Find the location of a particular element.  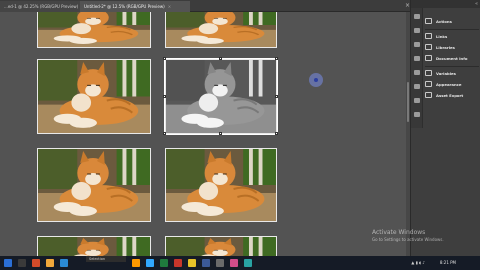

panel-item-actions: Actions is located at coordinates (452, 21).